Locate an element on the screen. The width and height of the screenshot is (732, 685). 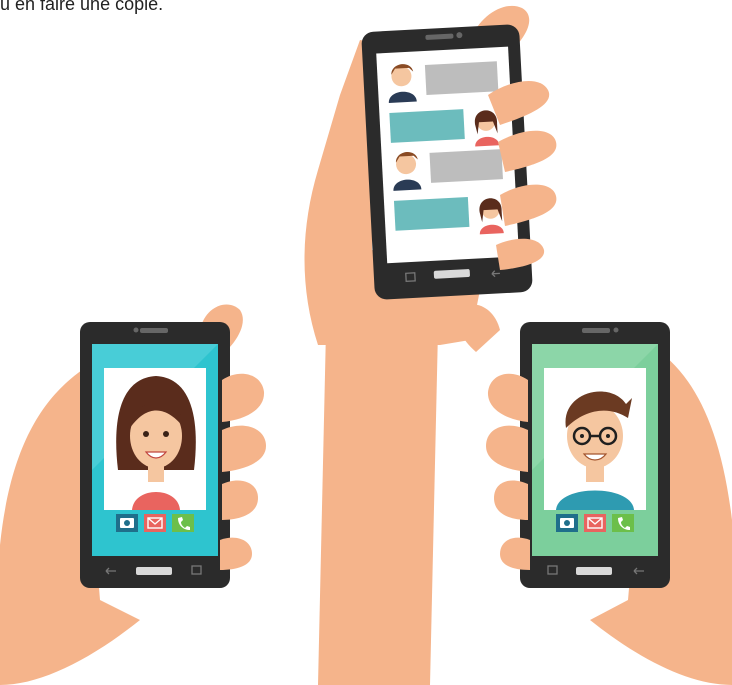
center-arm is located at coordinates (378, 507).